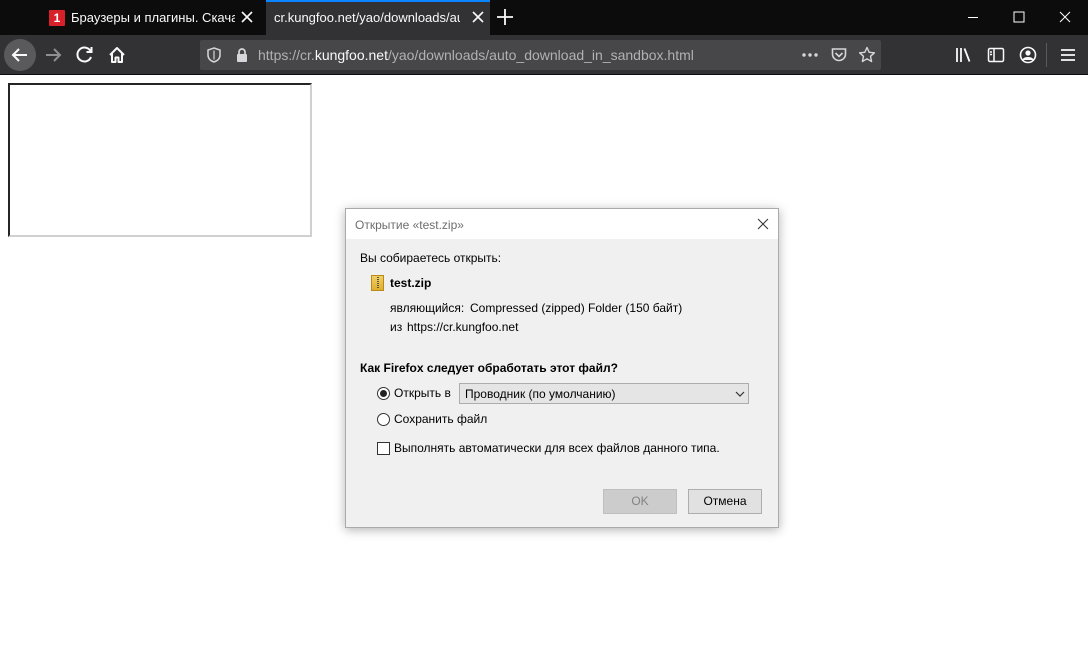 The height and width of the screenshot is (663, 1088). What do you see at coordinates (214, 55) in the screenshot?
I see `tracking-protection-shield-icon` at bounding box center [214, 55].